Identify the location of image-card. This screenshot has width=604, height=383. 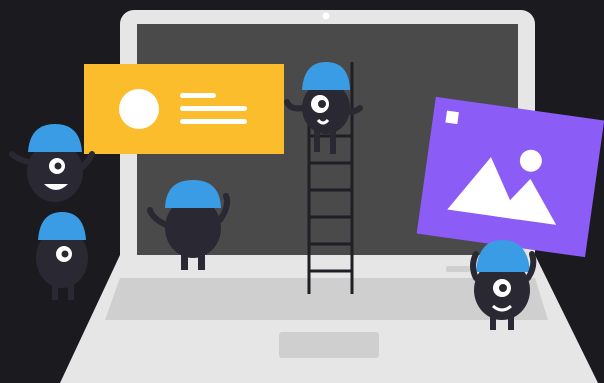
(510, 177).